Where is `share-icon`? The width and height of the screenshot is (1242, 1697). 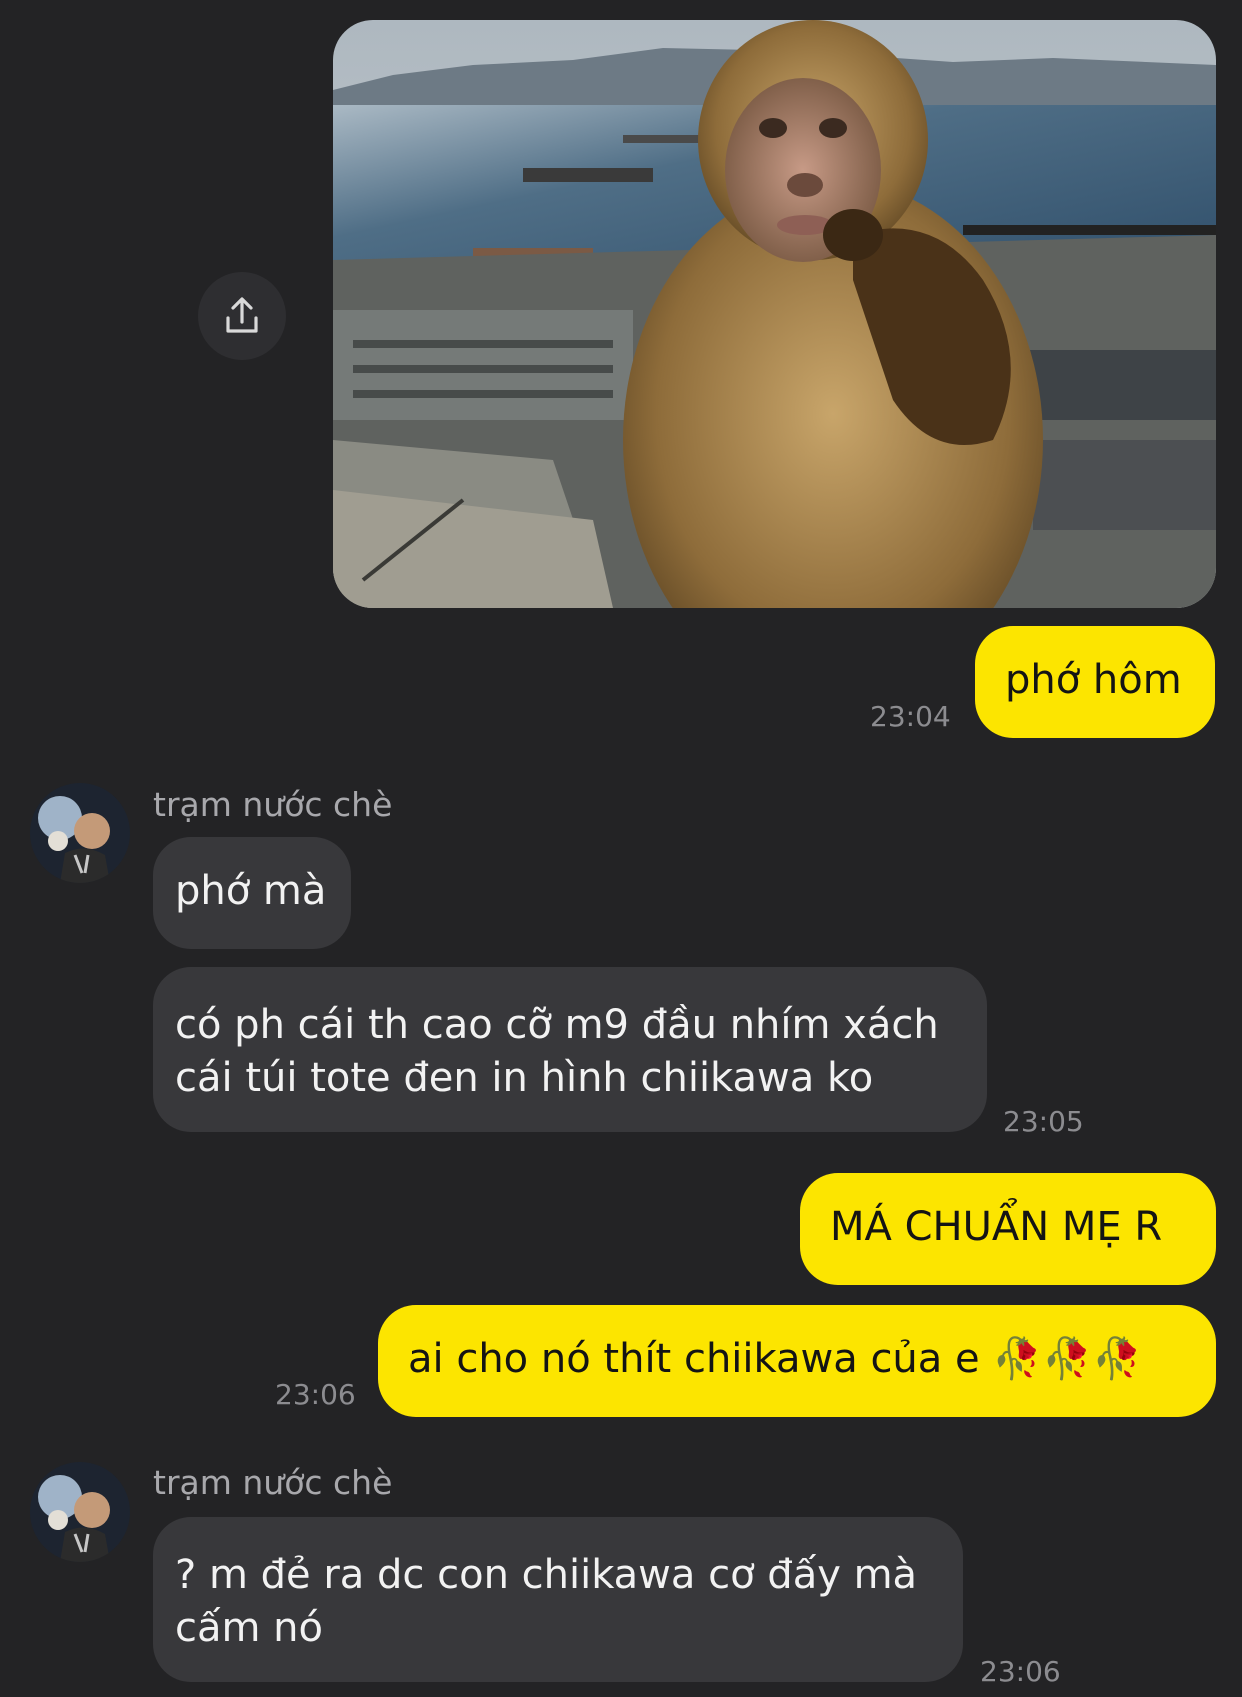 share-icon is located at coordinates (242, 315).